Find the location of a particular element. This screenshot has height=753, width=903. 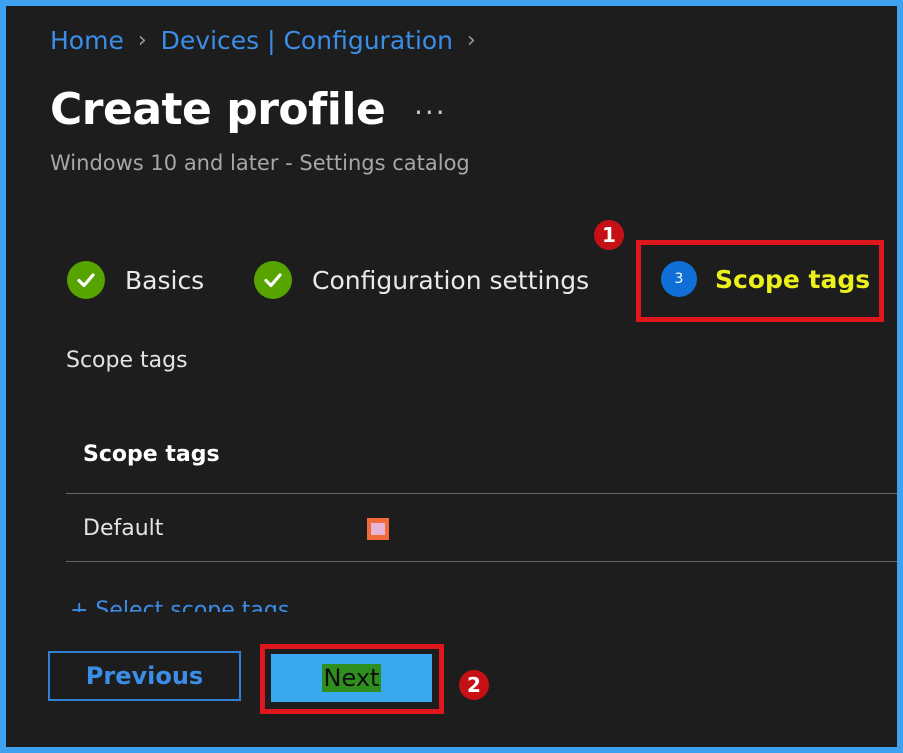

wizard-step-basics: Basics is located at coordinates (135, 280).